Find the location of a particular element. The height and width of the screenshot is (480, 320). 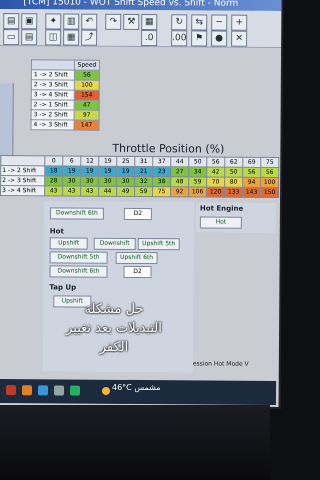

table-row: 2 -> 3 Shift 100 is located at coordinates (65, 85).